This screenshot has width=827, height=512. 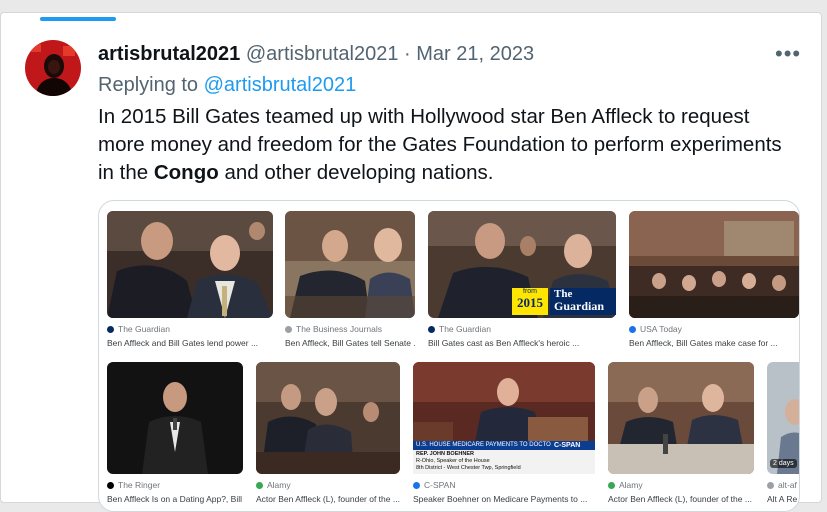 What do you see at coordinates (133, 485) in the screenshot?
I see `result-source: The Ringer` at bounding box center [133, 485].